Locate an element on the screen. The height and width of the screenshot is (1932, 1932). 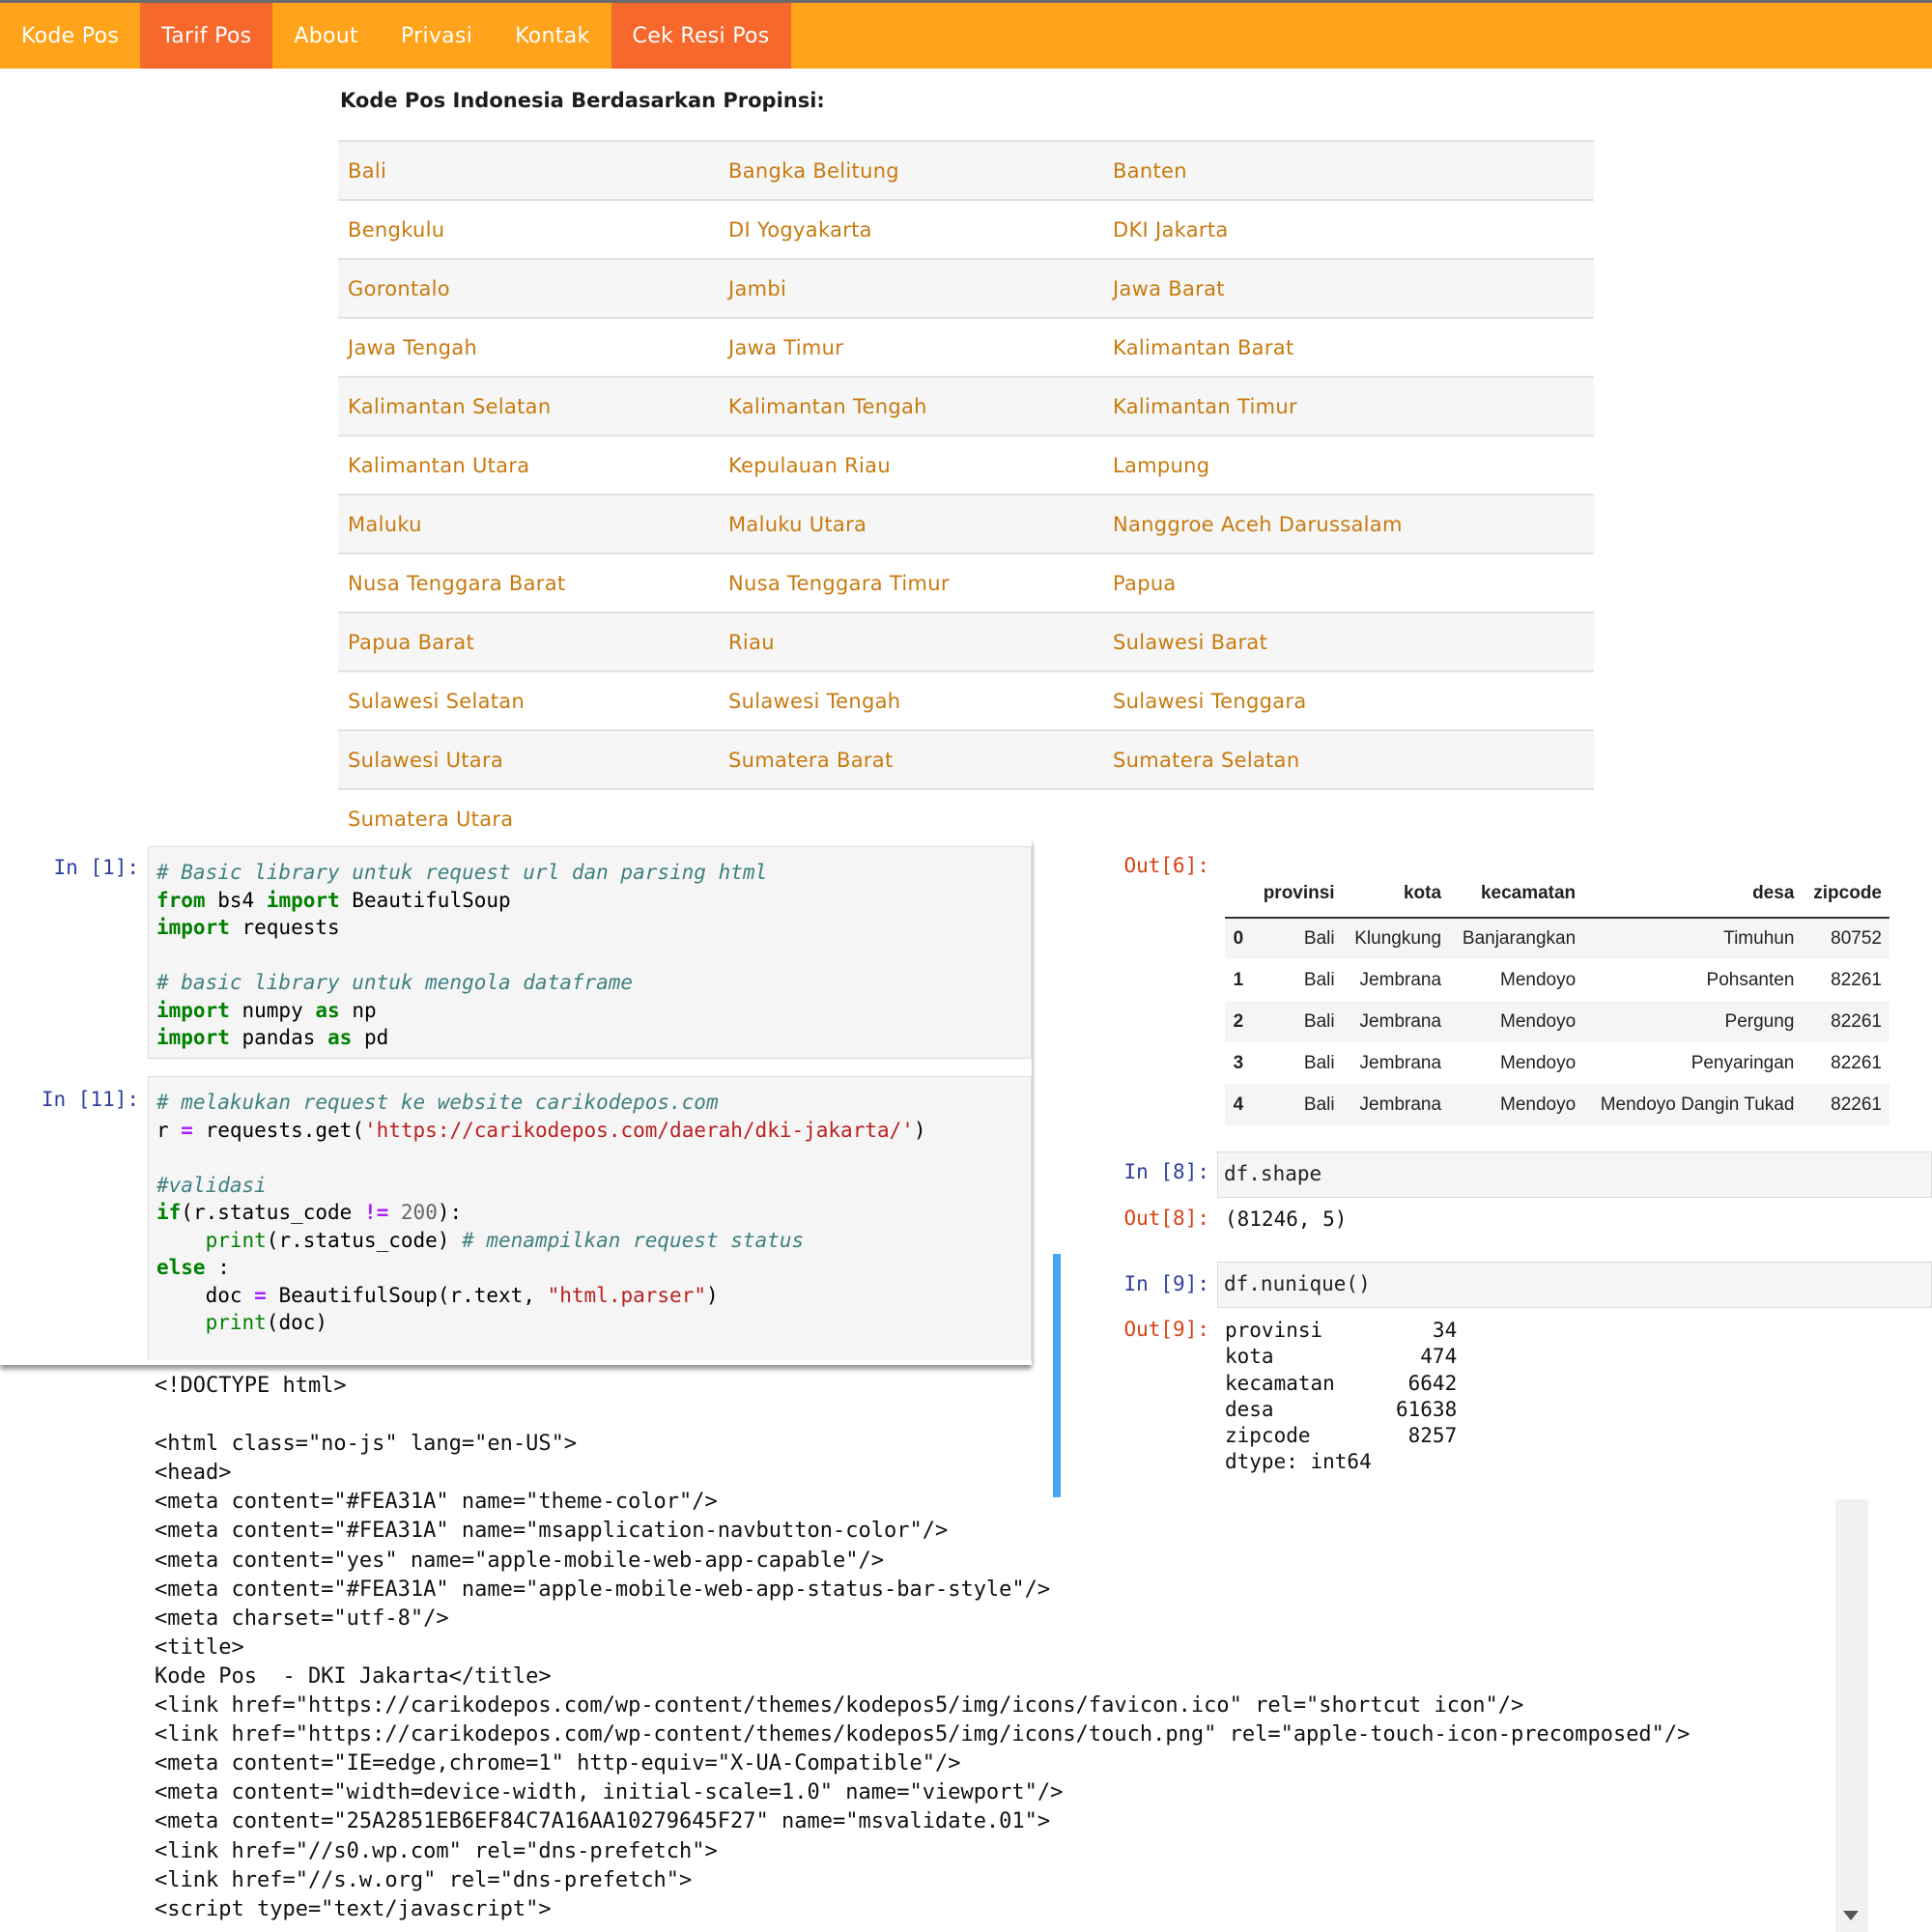
code-cell-9: df.nunique() is located at coordinates (1574, 1285).